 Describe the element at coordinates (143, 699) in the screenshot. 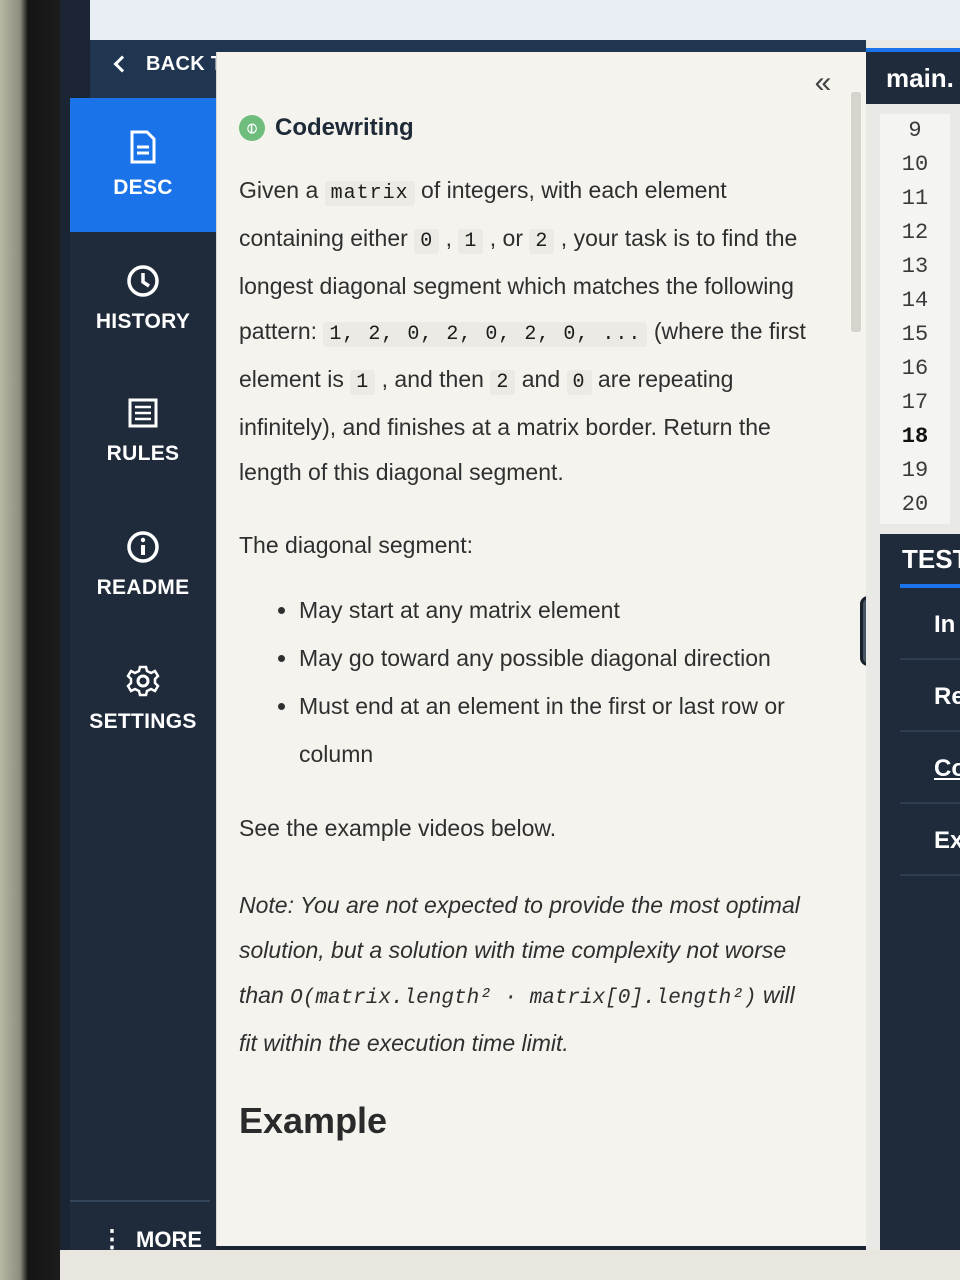

I see `sidebar-item-settings: SETTINGS` at that location.